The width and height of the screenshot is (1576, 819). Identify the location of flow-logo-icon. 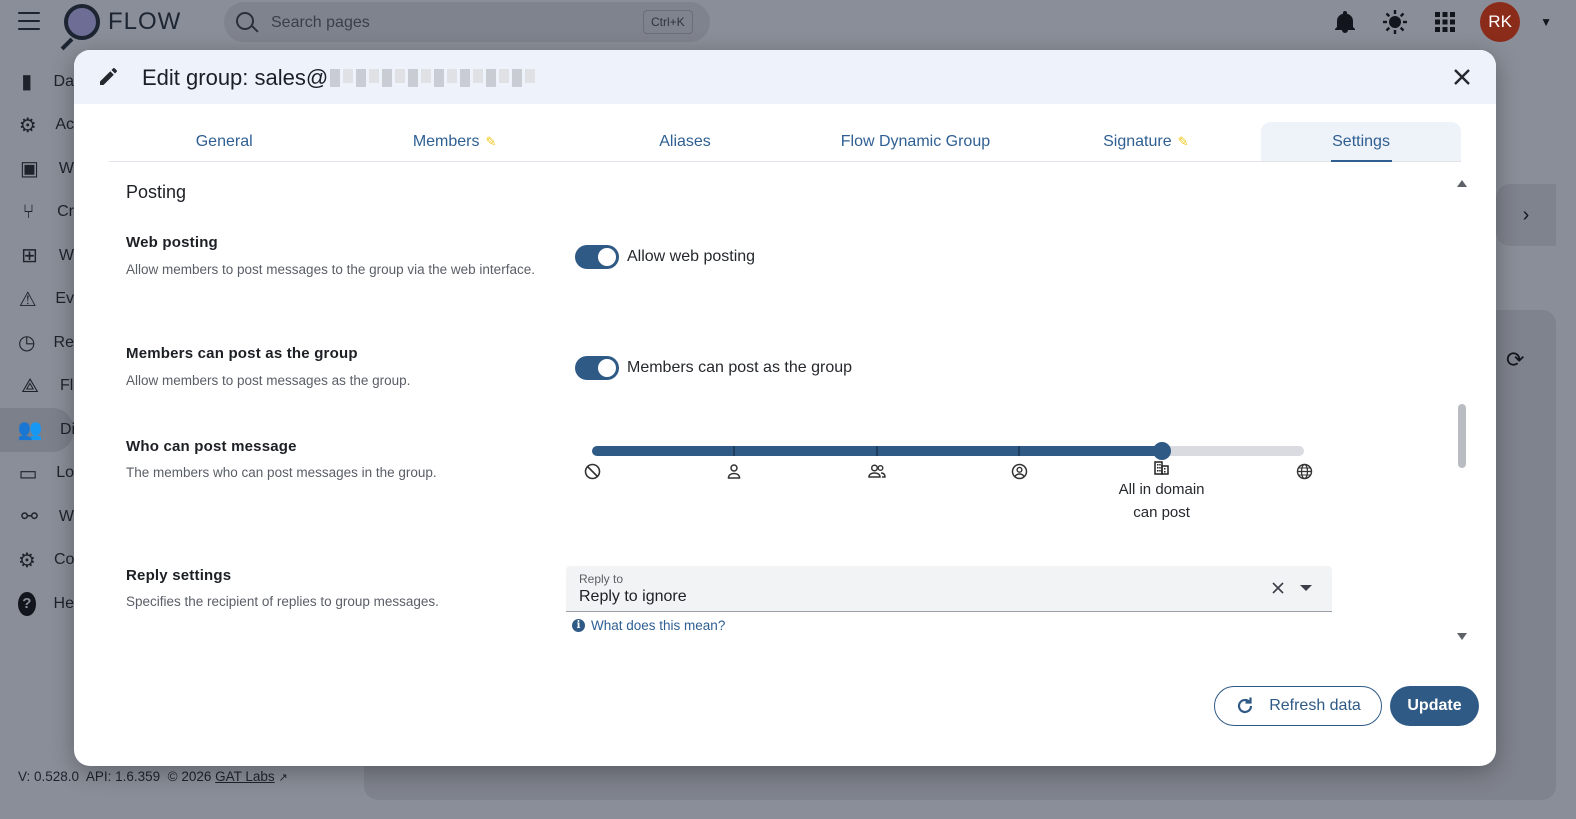
(82, 22).